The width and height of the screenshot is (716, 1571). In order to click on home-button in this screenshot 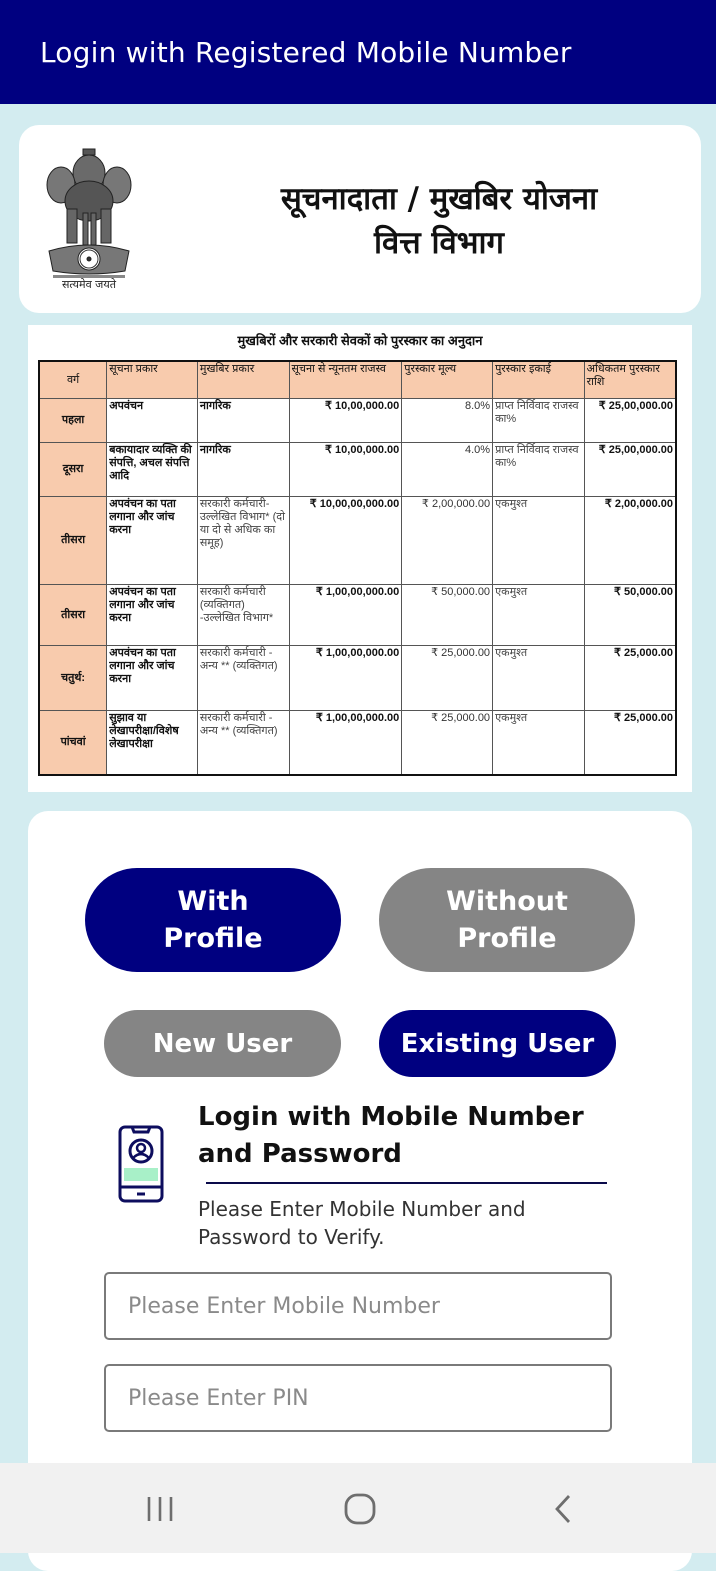, I will do `click(360, 1509)`.